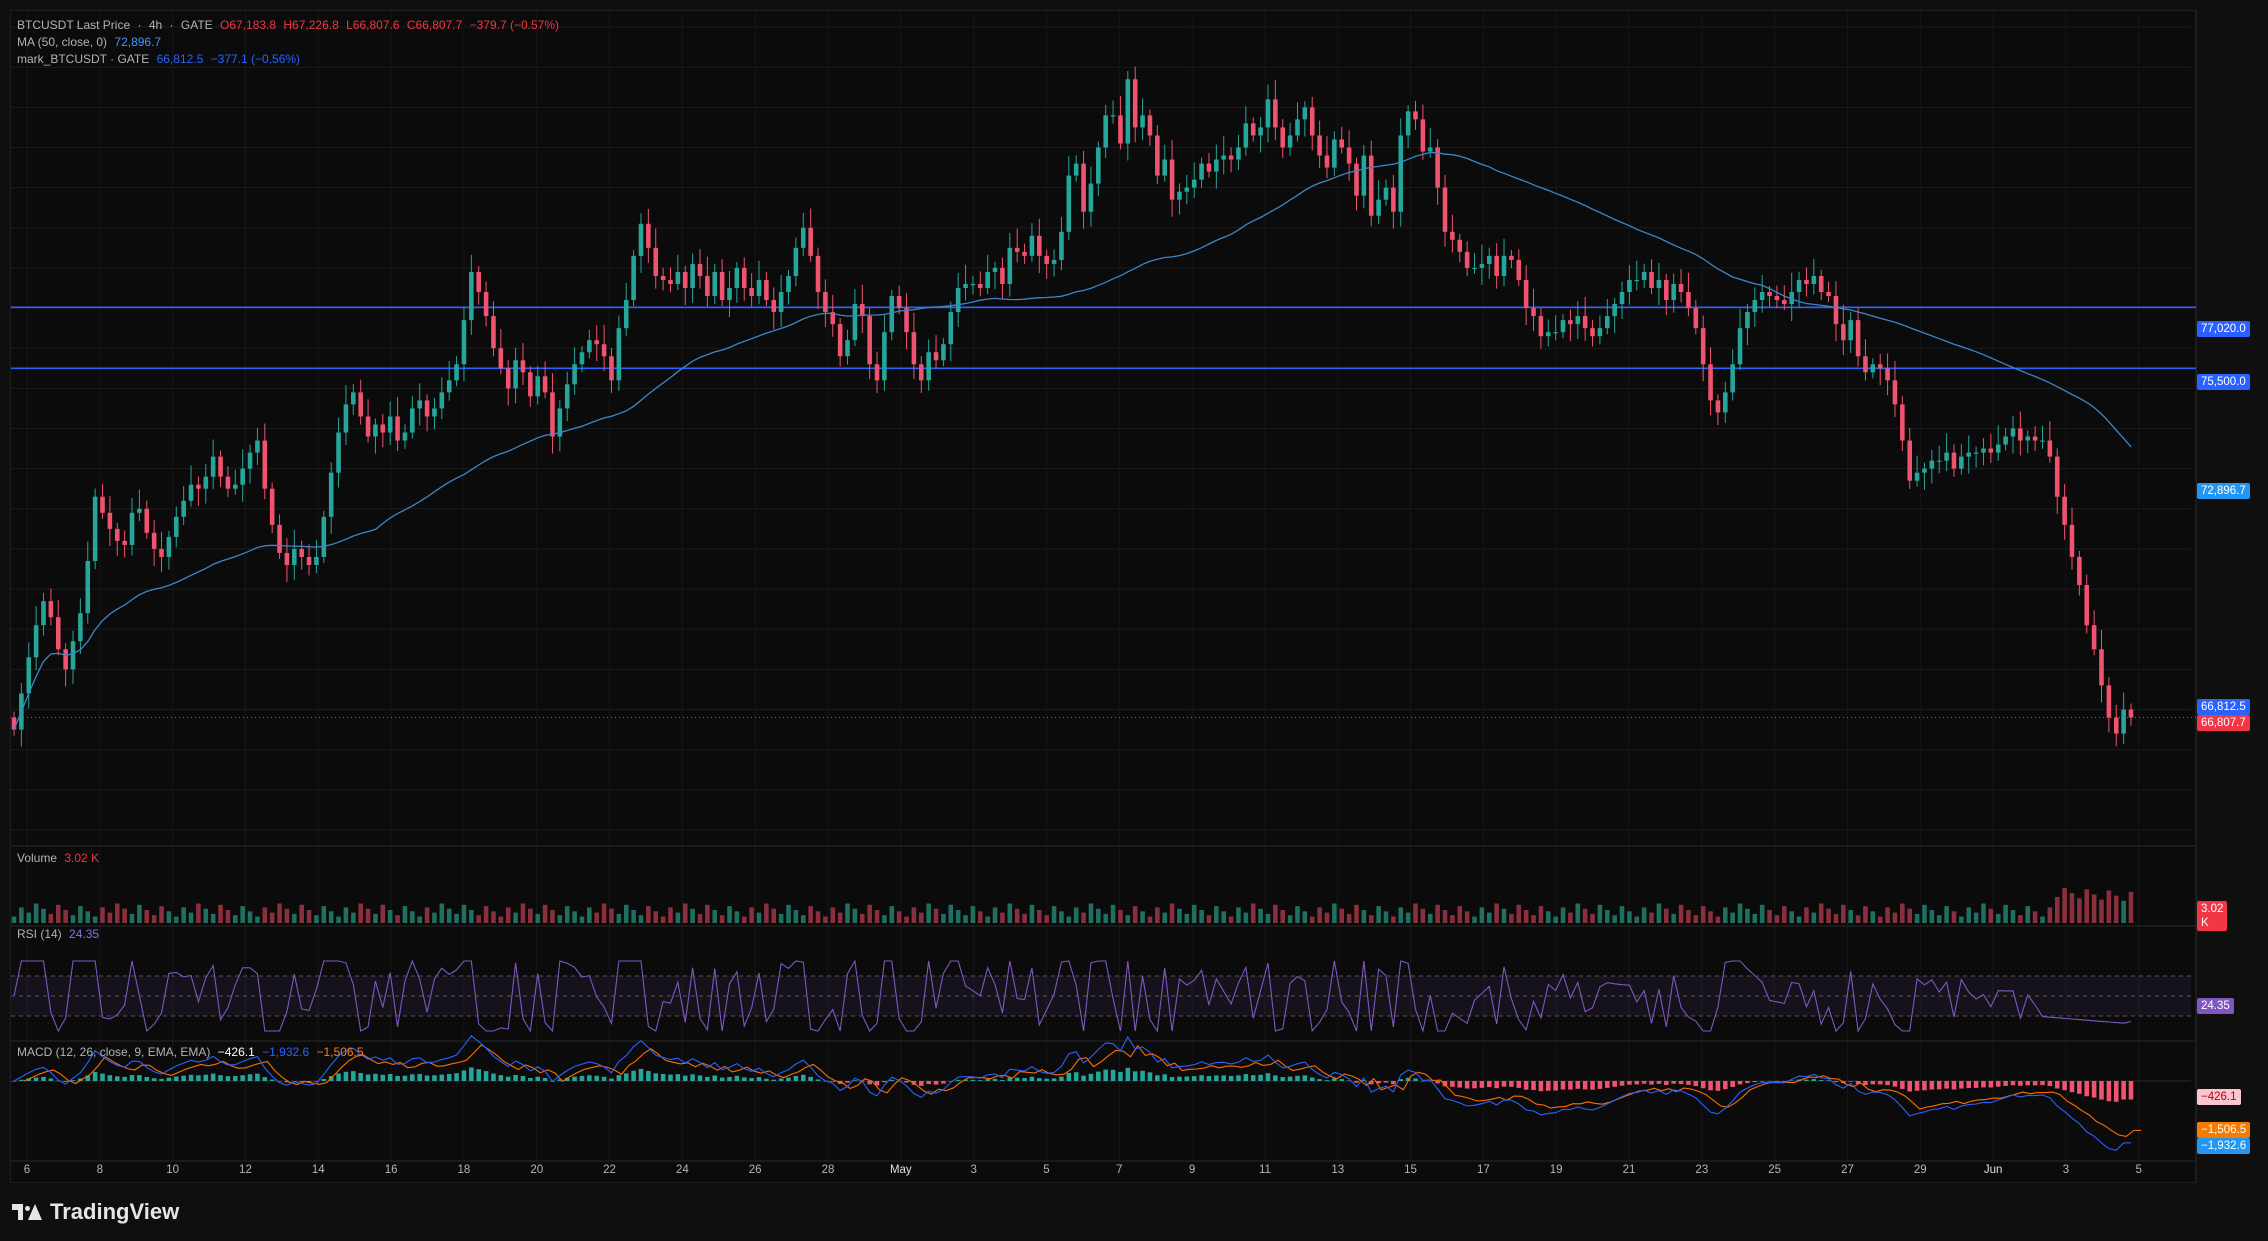 Image resolution: width=2268 pixels, height=1241 pixels. Describe the element at coordinates (2223, 329) in the screenshot. I see `hline-upper-tag: 77,020.0` at that location.